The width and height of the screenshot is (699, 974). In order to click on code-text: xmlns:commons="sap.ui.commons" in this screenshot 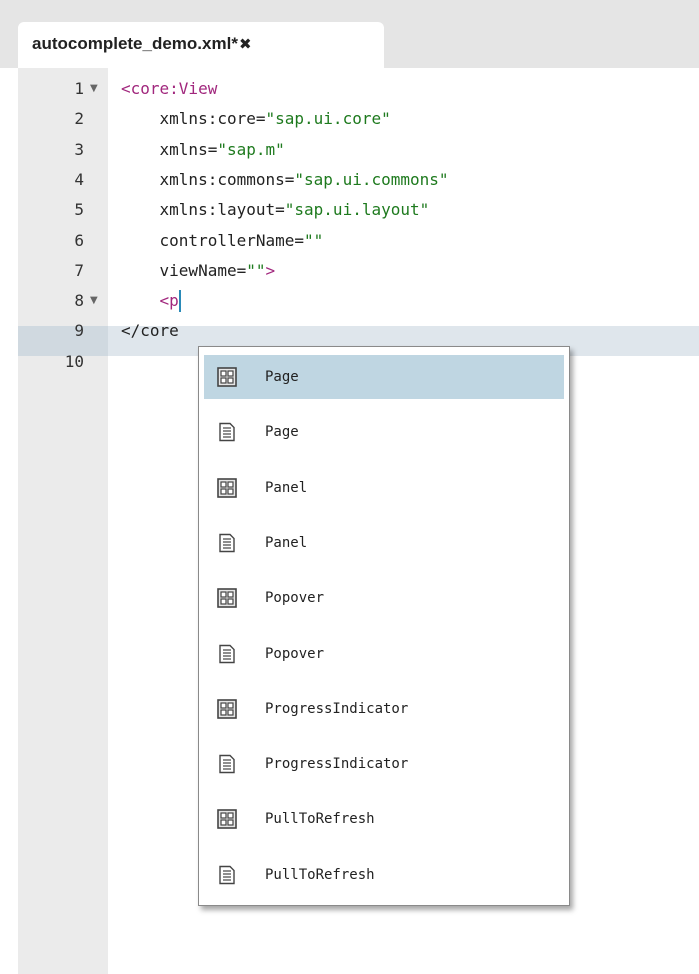, I will do `click(285, 180)`.